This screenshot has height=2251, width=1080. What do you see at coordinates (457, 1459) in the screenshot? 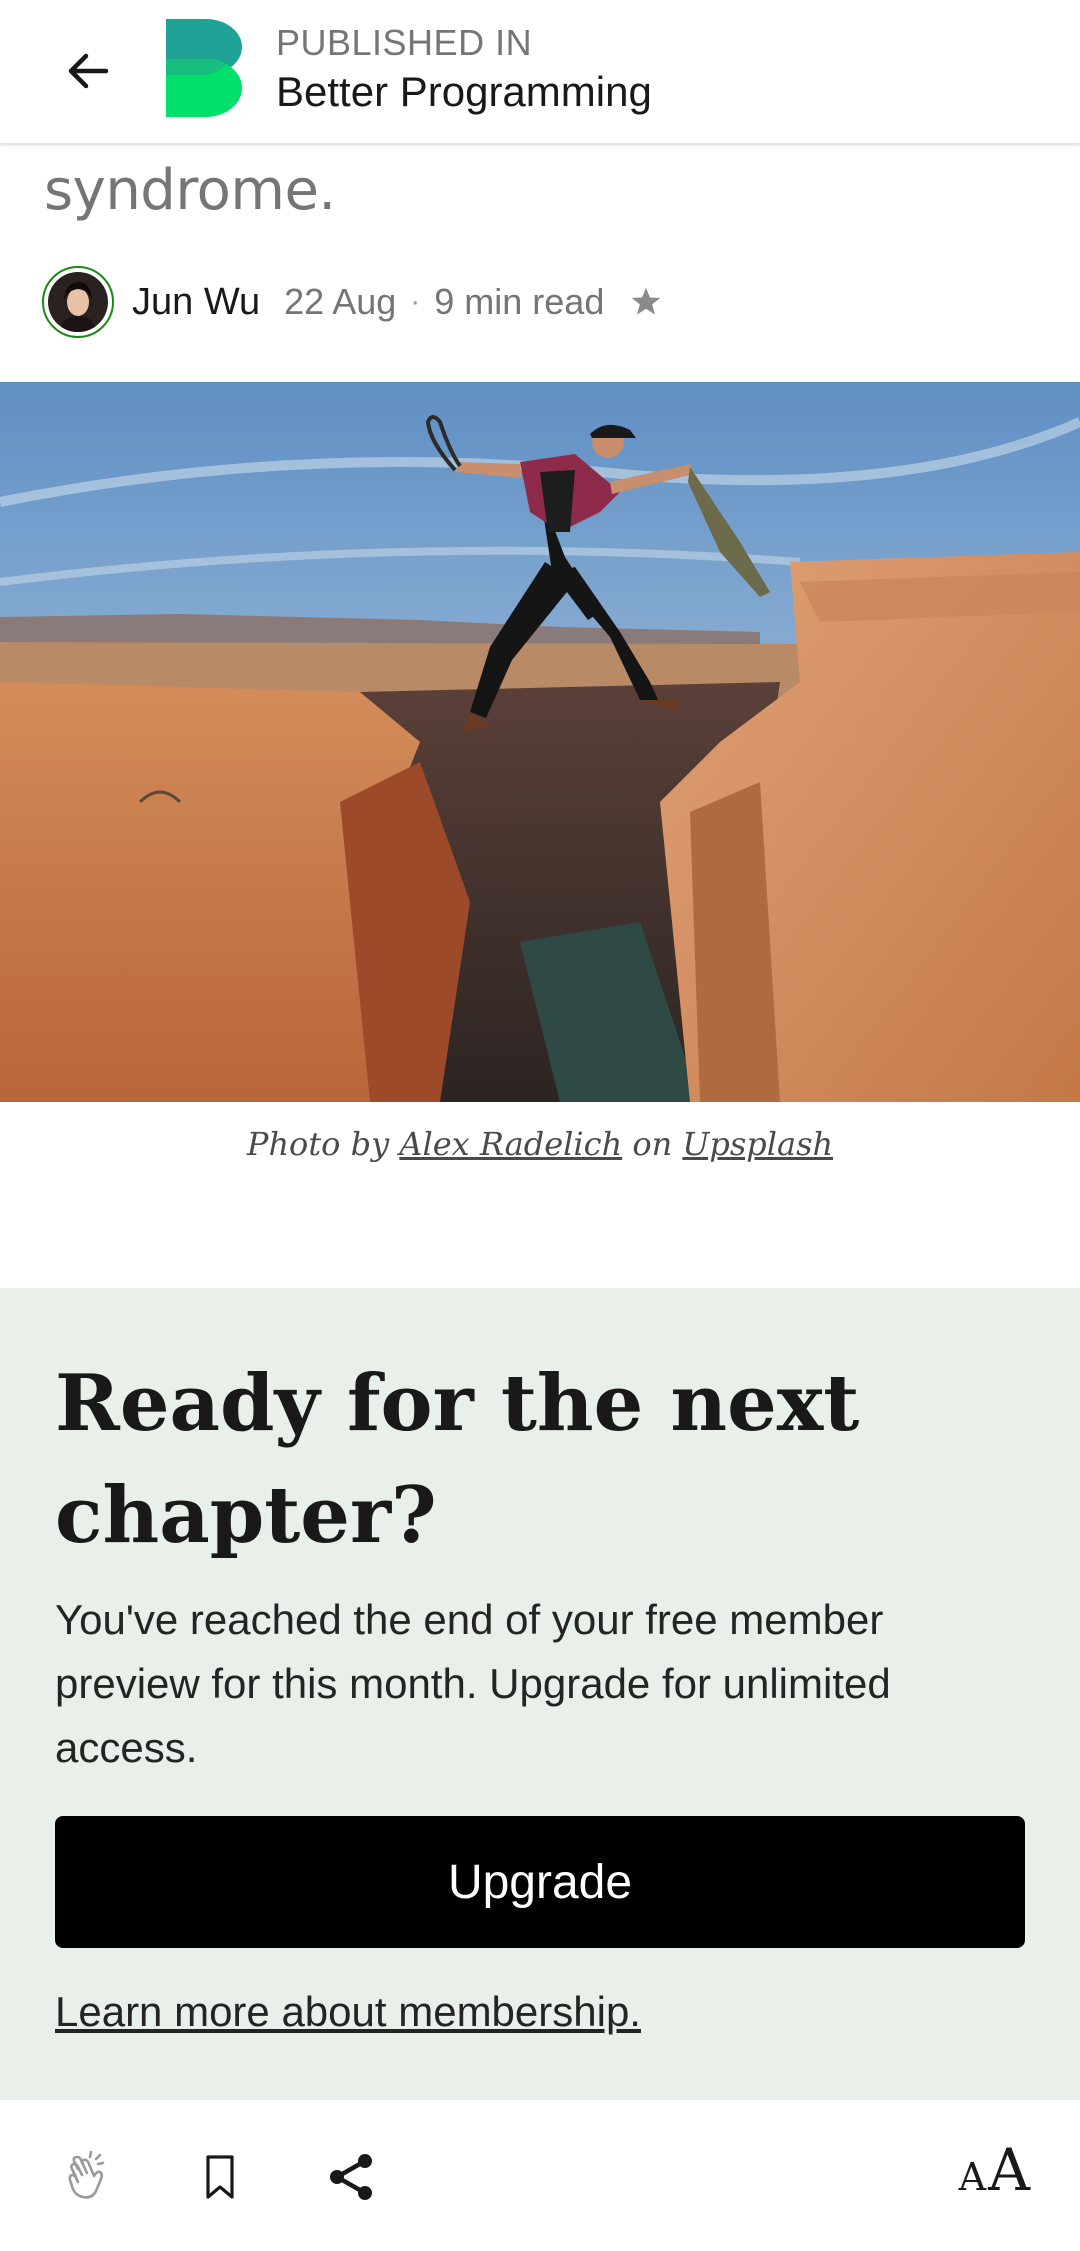
I see `paywall-title: Ready for the next chapter?` at bounding box center [457, 1459].